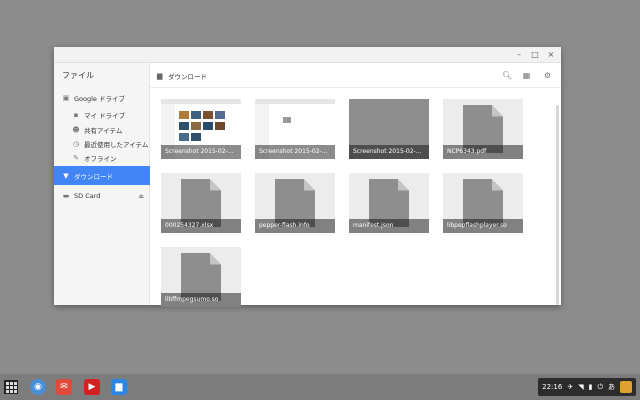  I want to click on sidebar-item-label: オフライン, so click(100, 159).